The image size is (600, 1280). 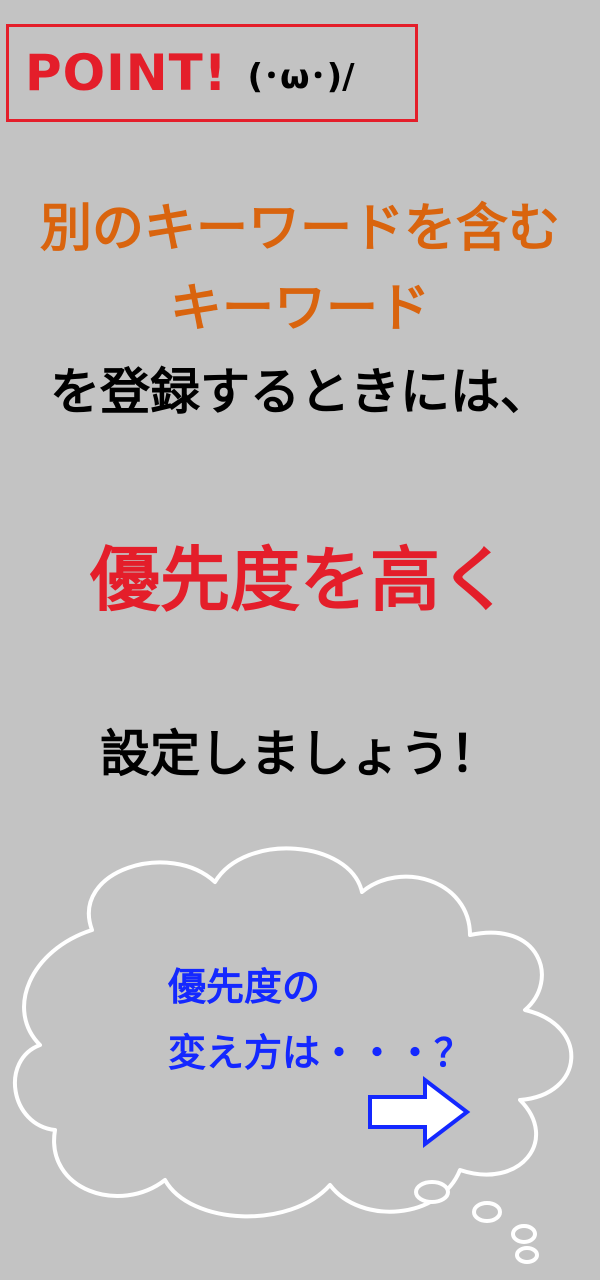 What do you see at coordinates (244, 987) in the screenshot?
I see `cloud-text-line-1: 優先度の` at bounding box center [244, 987].